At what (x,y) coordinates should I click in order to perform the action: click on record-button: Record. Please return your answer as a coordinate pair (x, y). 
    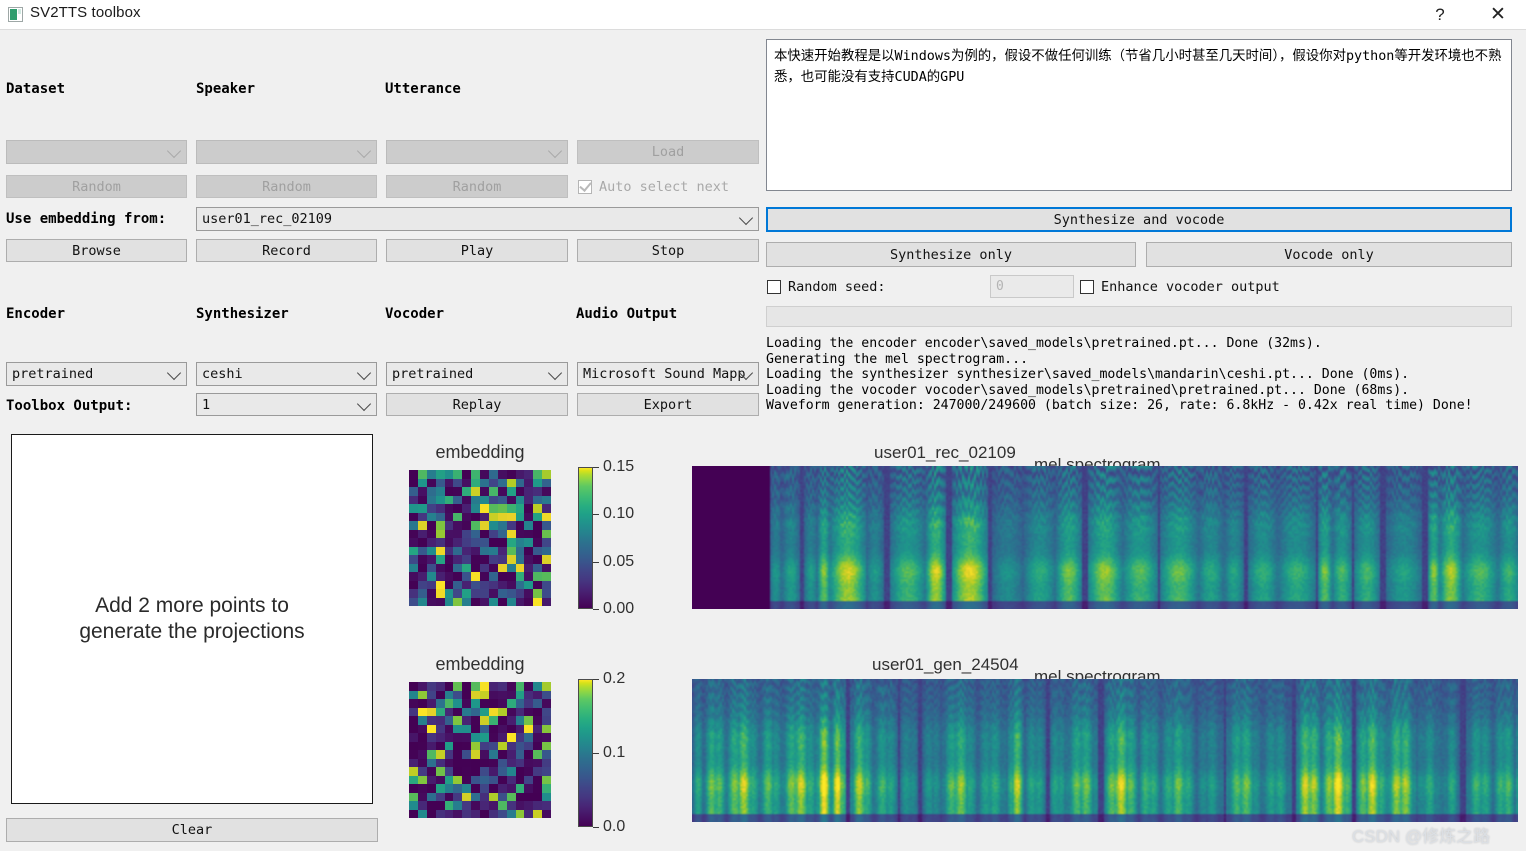
    Looking at the image, I should click on (286, 250).